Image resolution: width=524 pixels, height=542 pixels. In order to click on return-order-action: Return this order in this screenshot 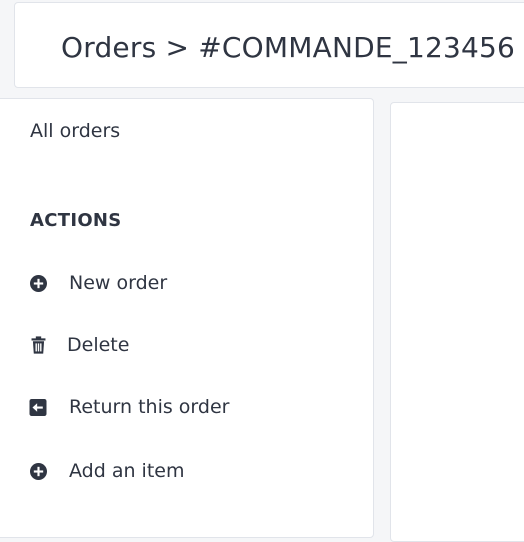, I will do `click(128, 407)`.